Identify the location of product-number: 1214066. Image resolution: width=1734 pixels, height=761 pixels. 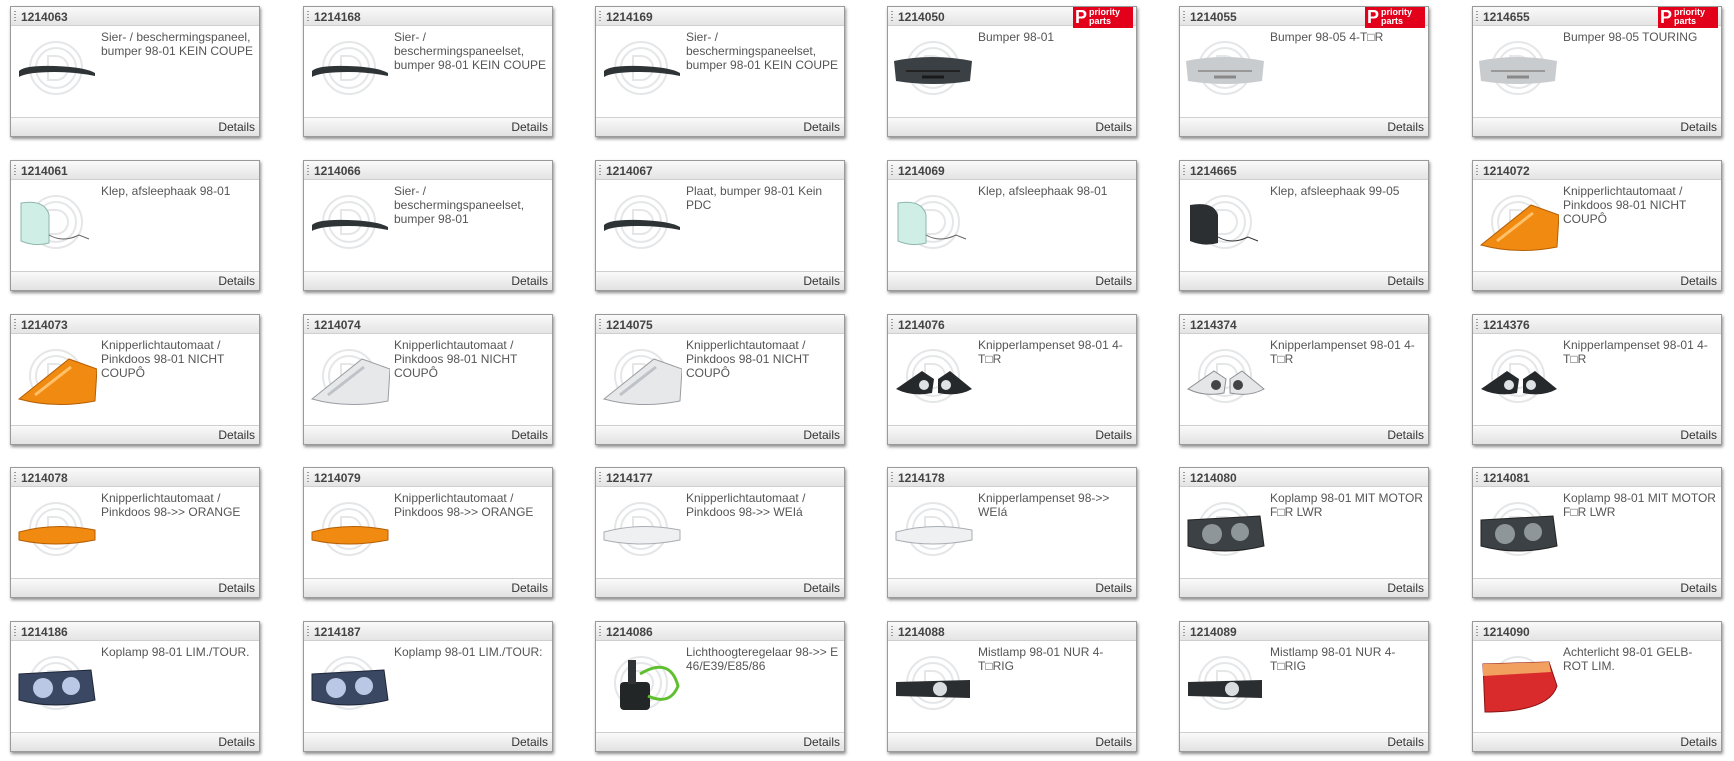
(337, 171).